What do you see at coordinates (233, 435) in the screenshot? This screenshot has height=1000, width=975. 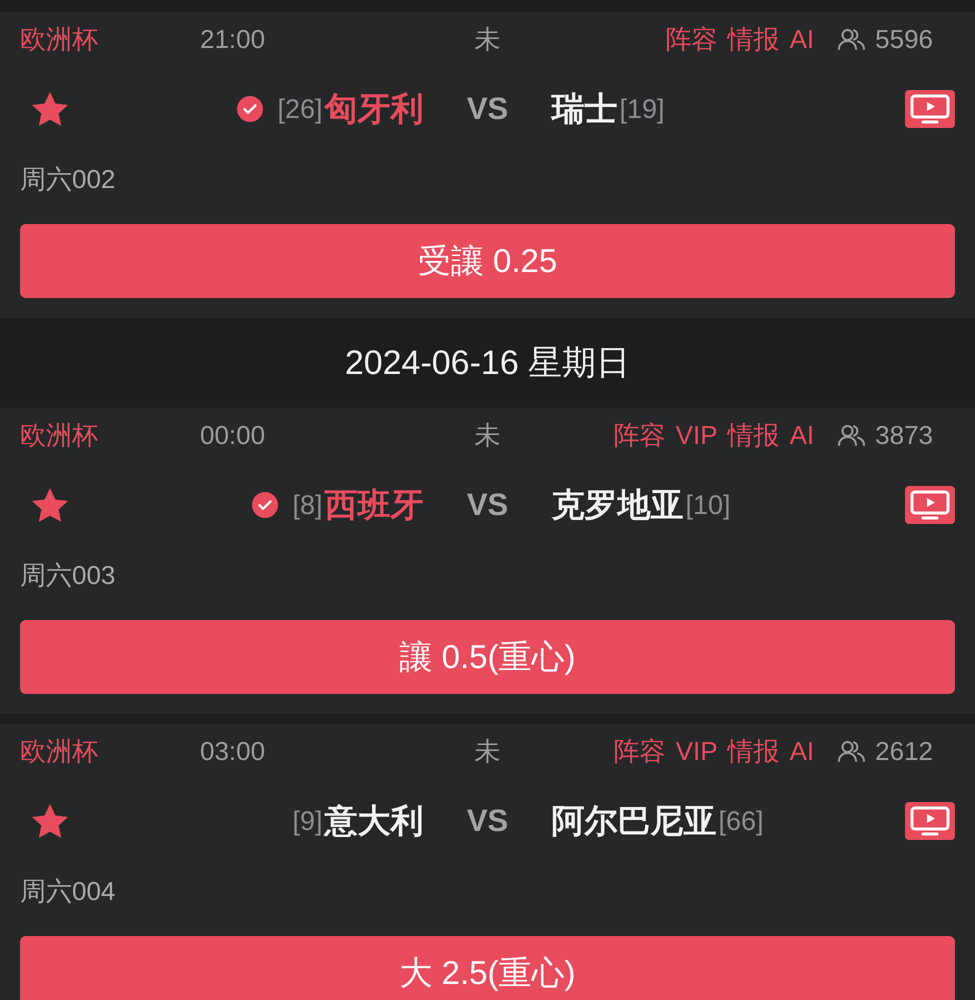 I see `match-time: 00:00` at bounding box center [233, 435].